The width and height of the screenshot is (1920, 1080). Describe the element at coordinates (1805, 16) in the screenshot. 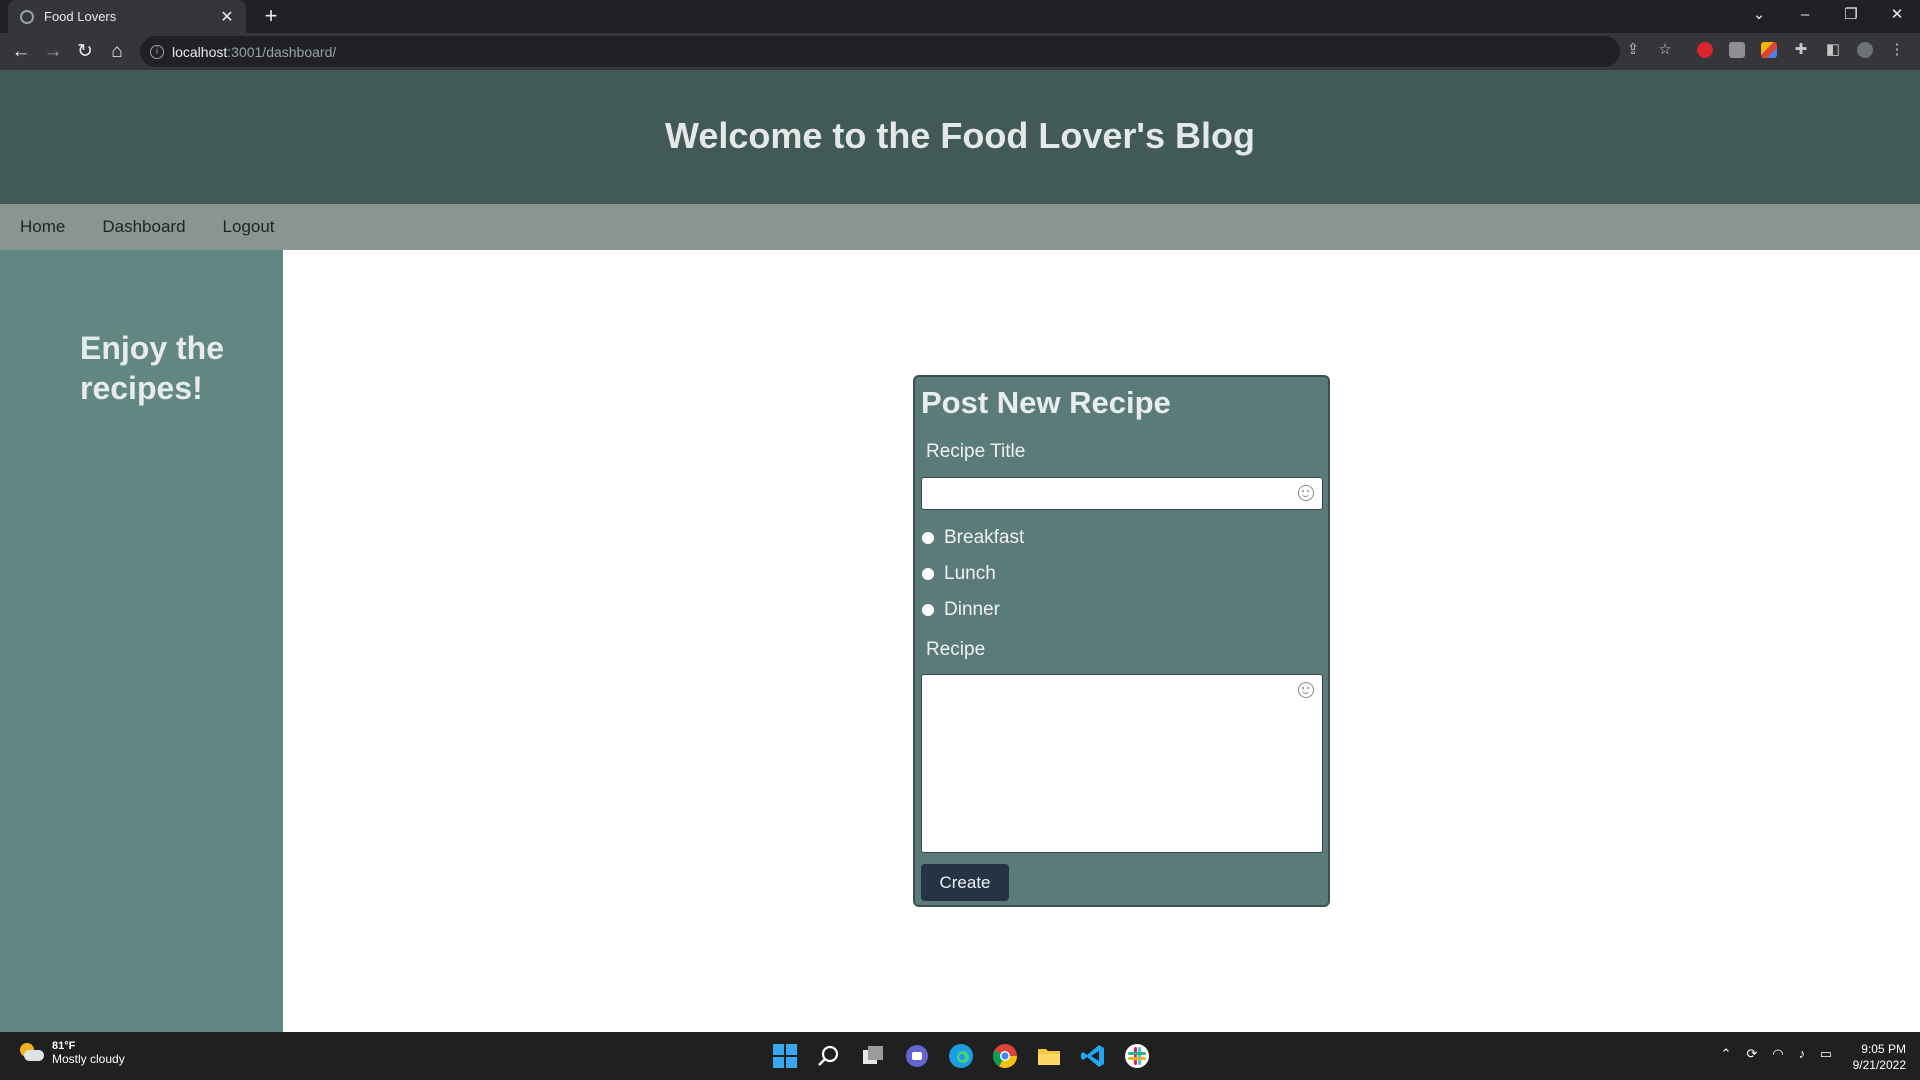

I see `minimize-icon: –` at that location.